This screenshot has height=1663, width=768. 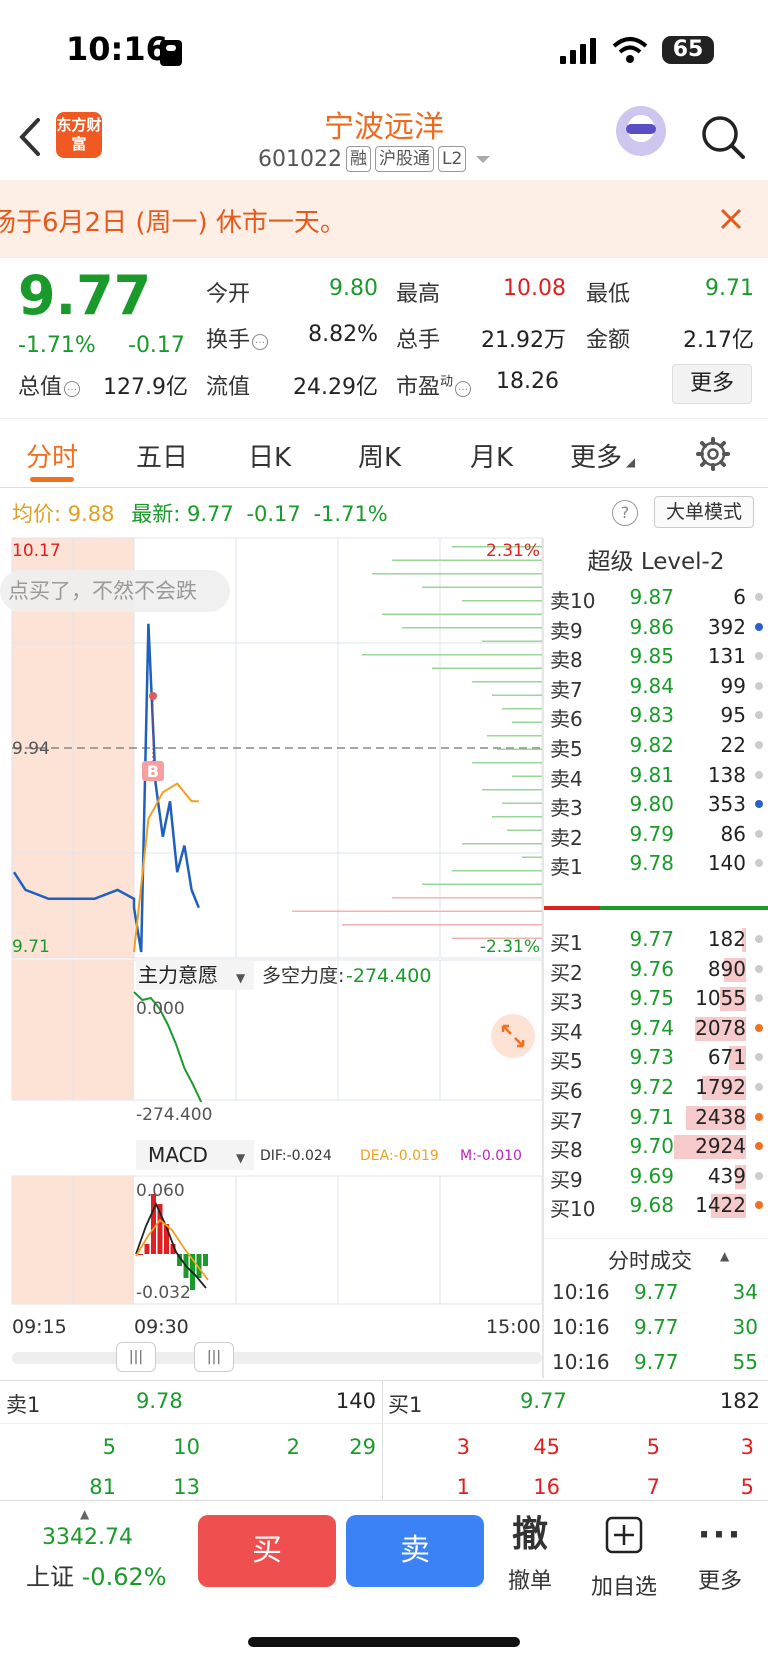 What do you see at coordinates (731, 219) in the screenshot?
I see `close-icon` at bounding box center [731, 219].